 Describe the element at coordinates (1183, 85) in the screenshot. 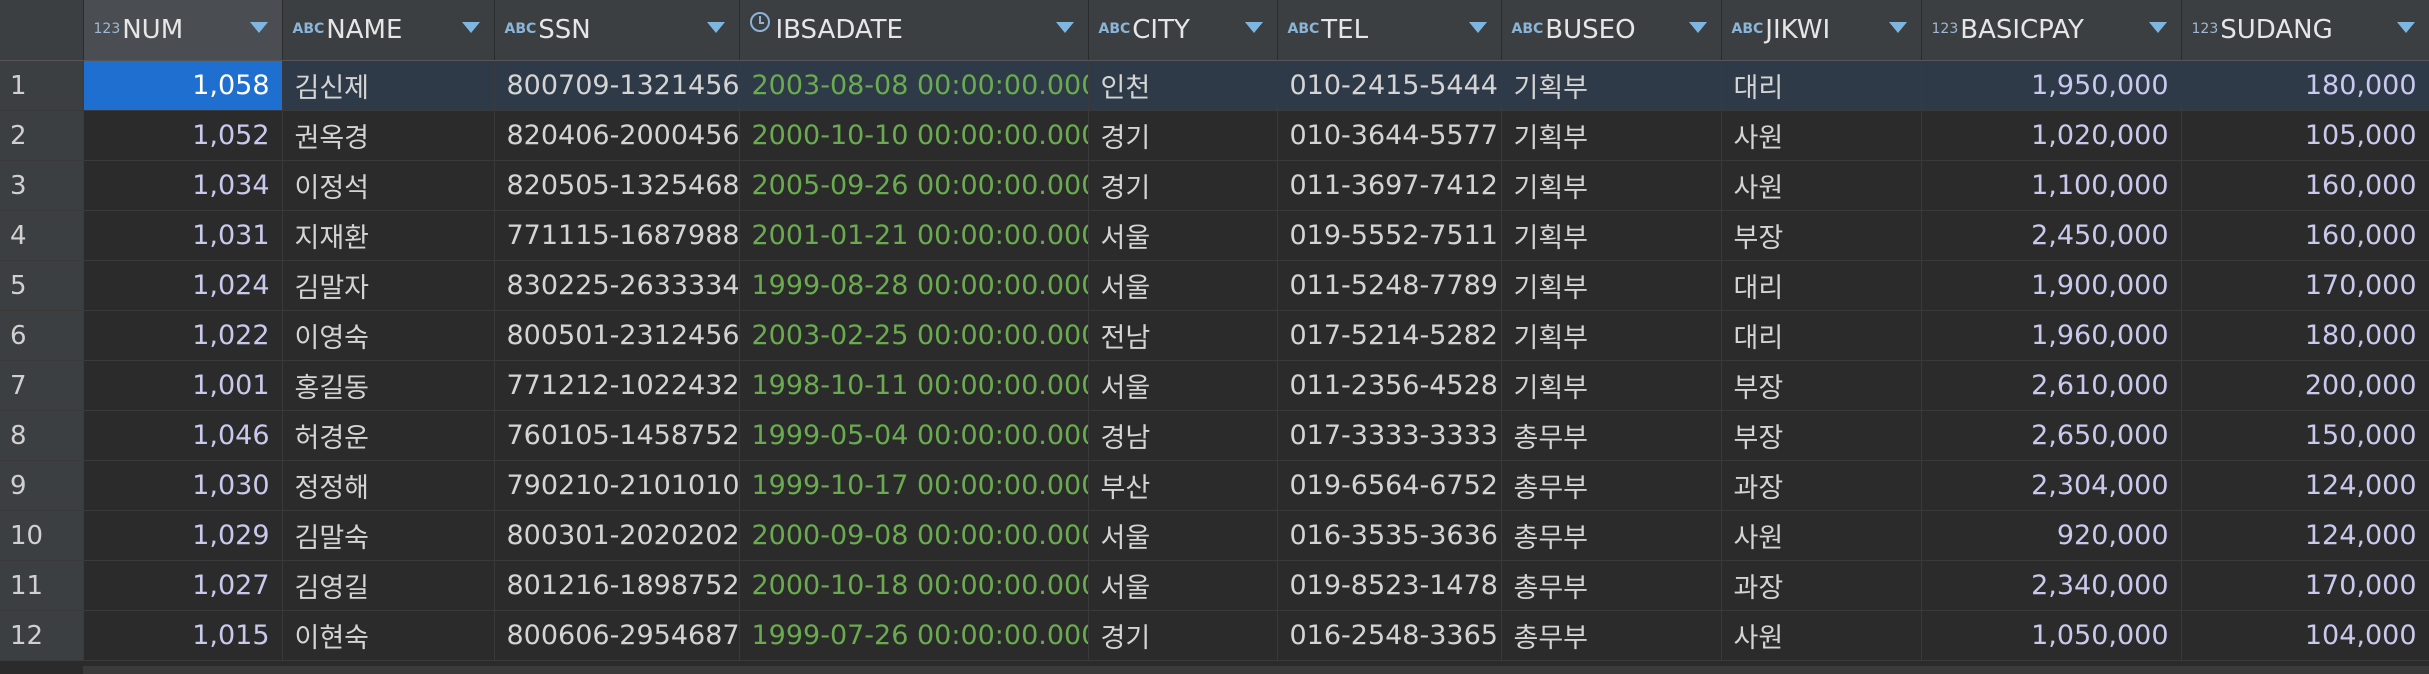

I see `city-cell: 인천` at that location.